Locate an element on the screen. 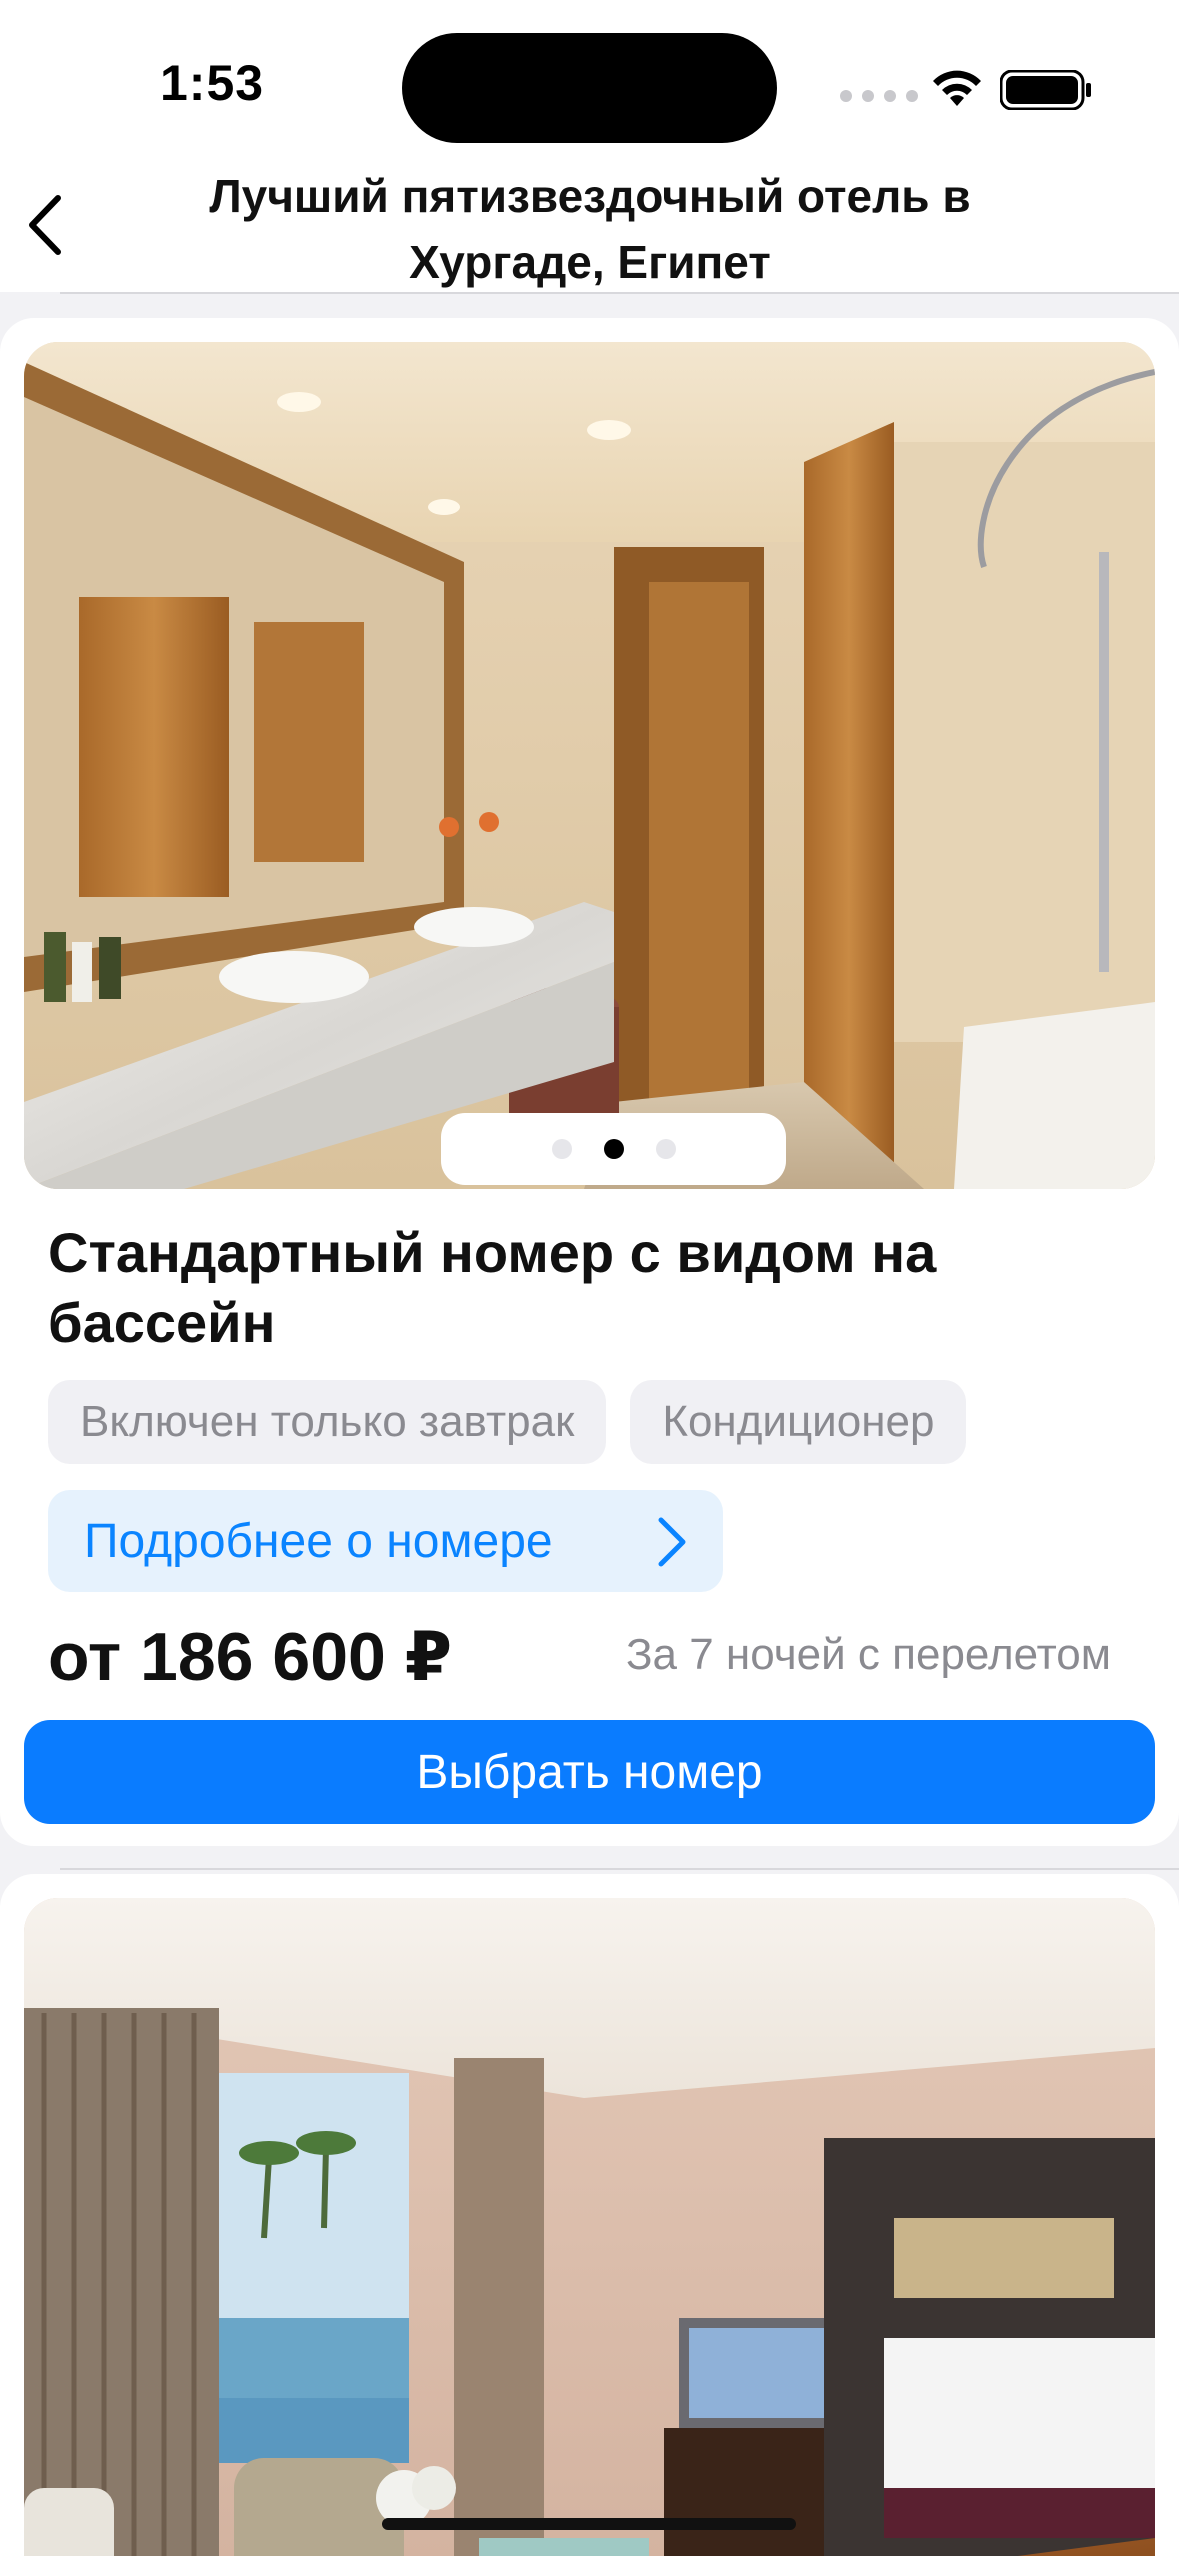 This screenshot has height=2556, width=1179. tag-breakfast: Включен только завтрак is located at coordinates (327, 1422).